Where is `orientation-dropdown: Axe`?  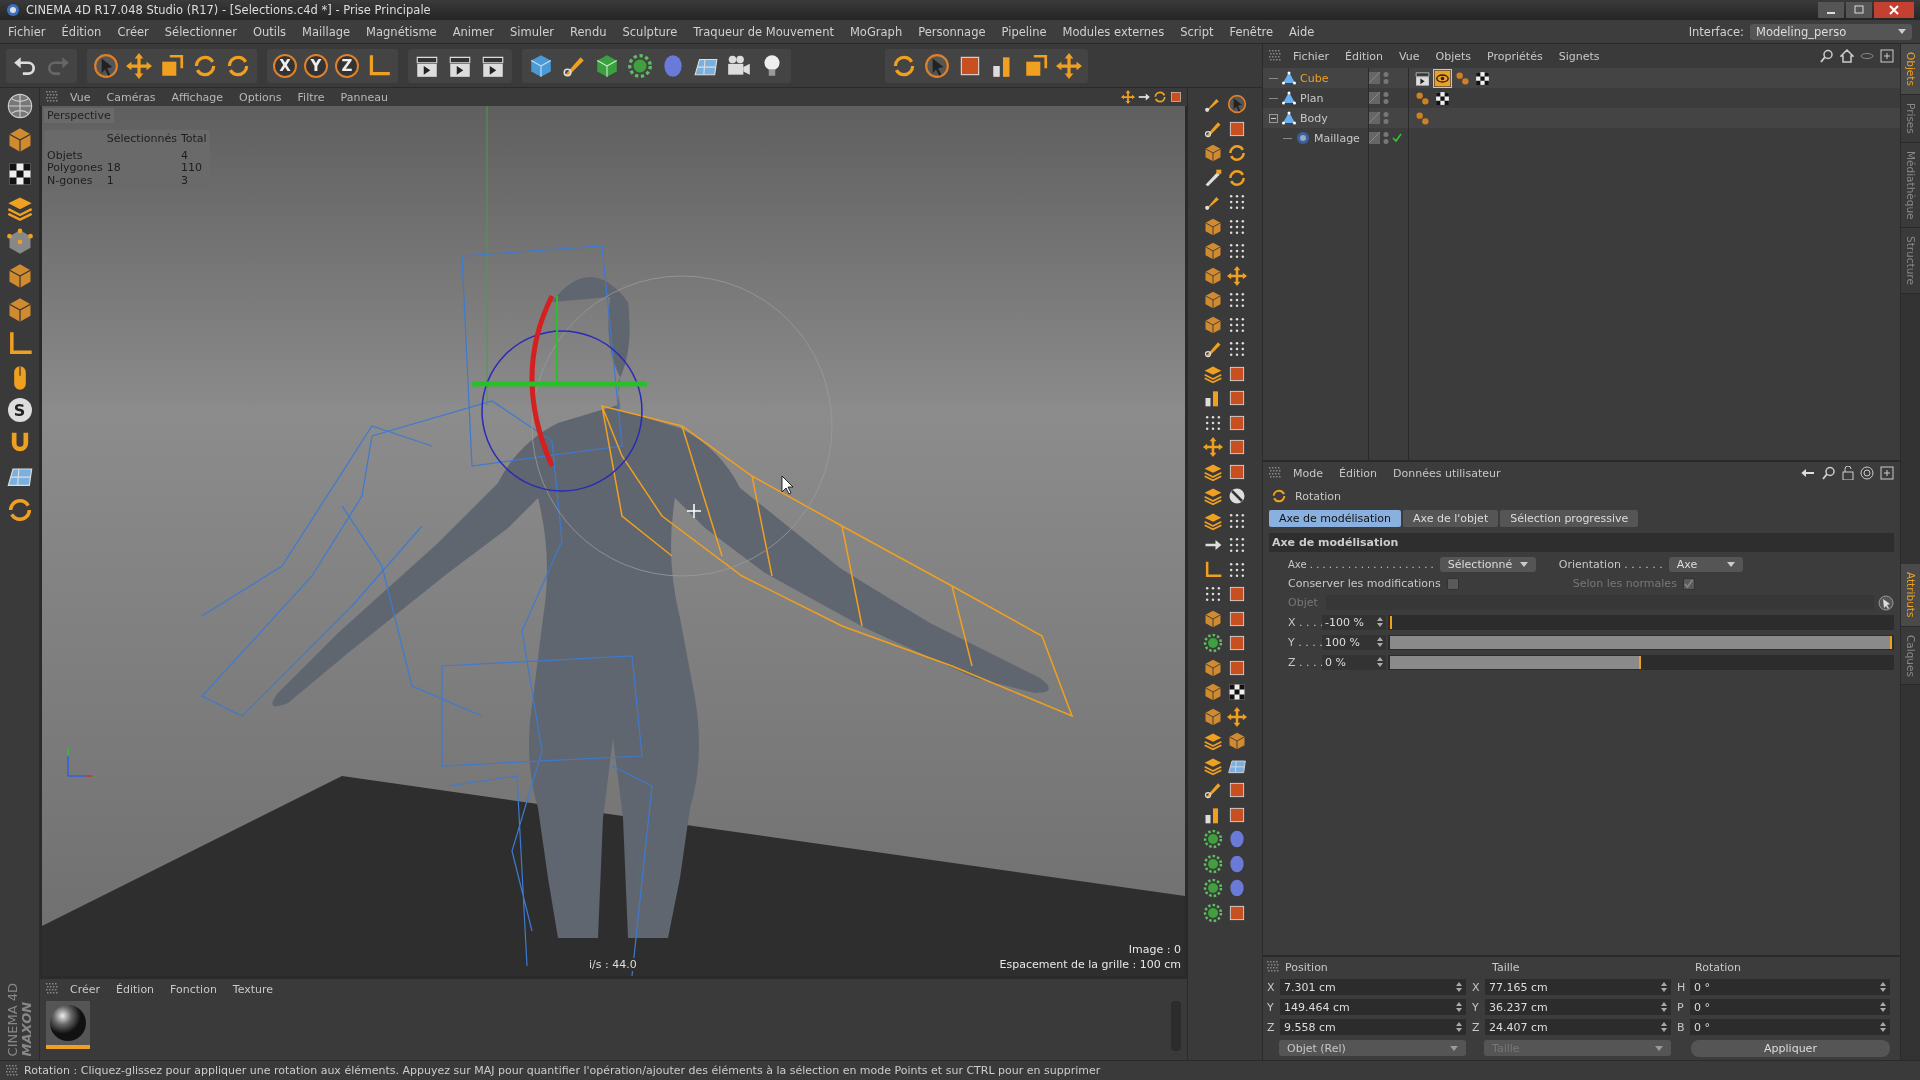 orientation-dropdown: Axe is located at coordinates (1705, 564).